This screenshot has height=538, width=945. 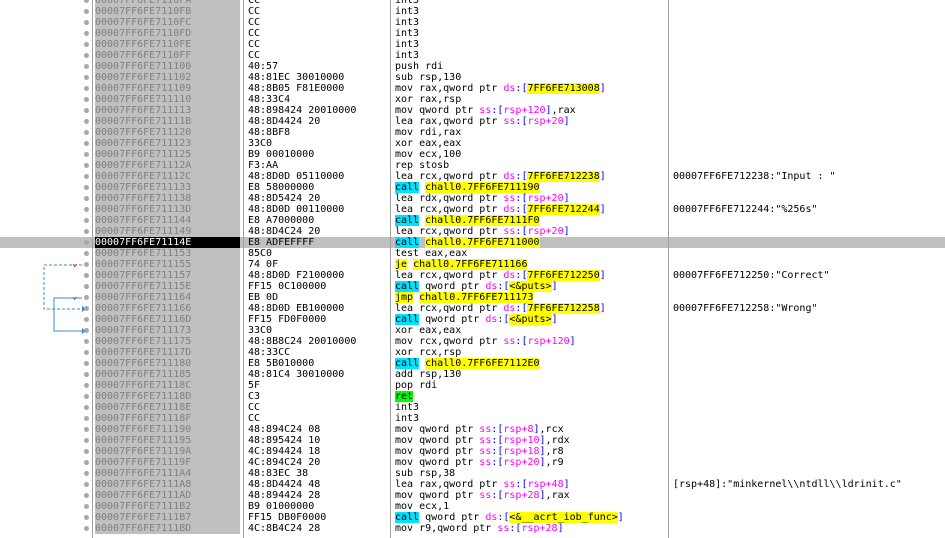 I want to click on instruction-row: 00007FF6FE71118E CC int3, so click(x=472, y=407).